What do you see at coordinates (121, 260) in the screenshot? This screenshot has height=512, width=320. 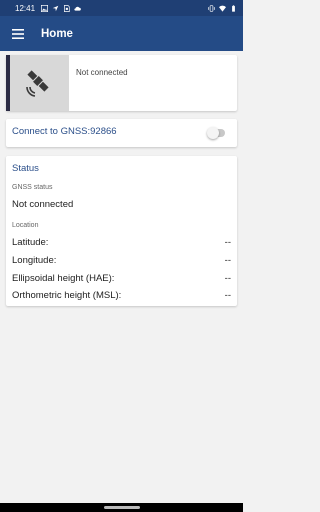 I see `longitude-row: Longitude: --` at bounding box center [121, 260].